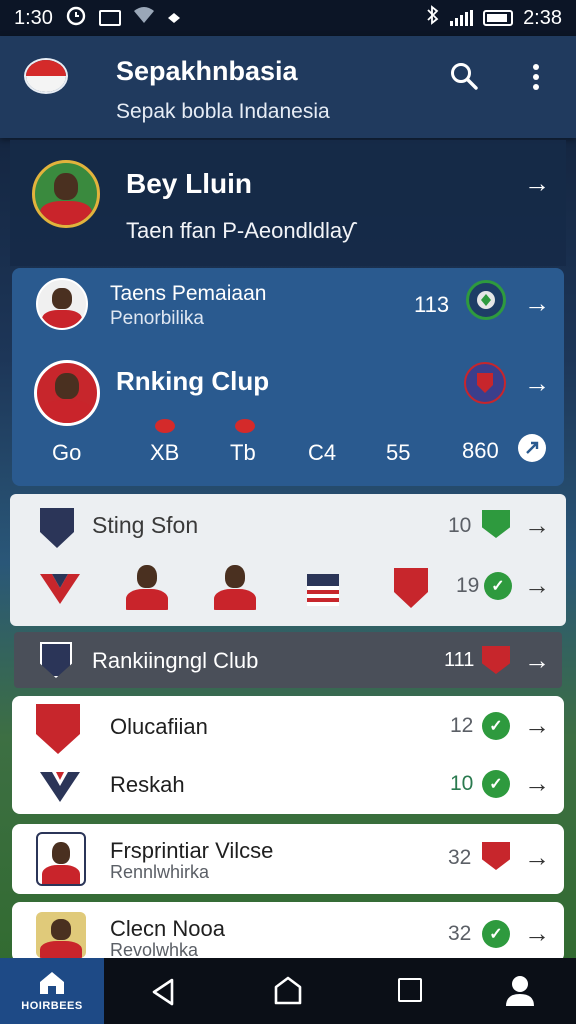 The image size is (576, 1024). I want to click on list-item-value: 12, so click(462, 725).